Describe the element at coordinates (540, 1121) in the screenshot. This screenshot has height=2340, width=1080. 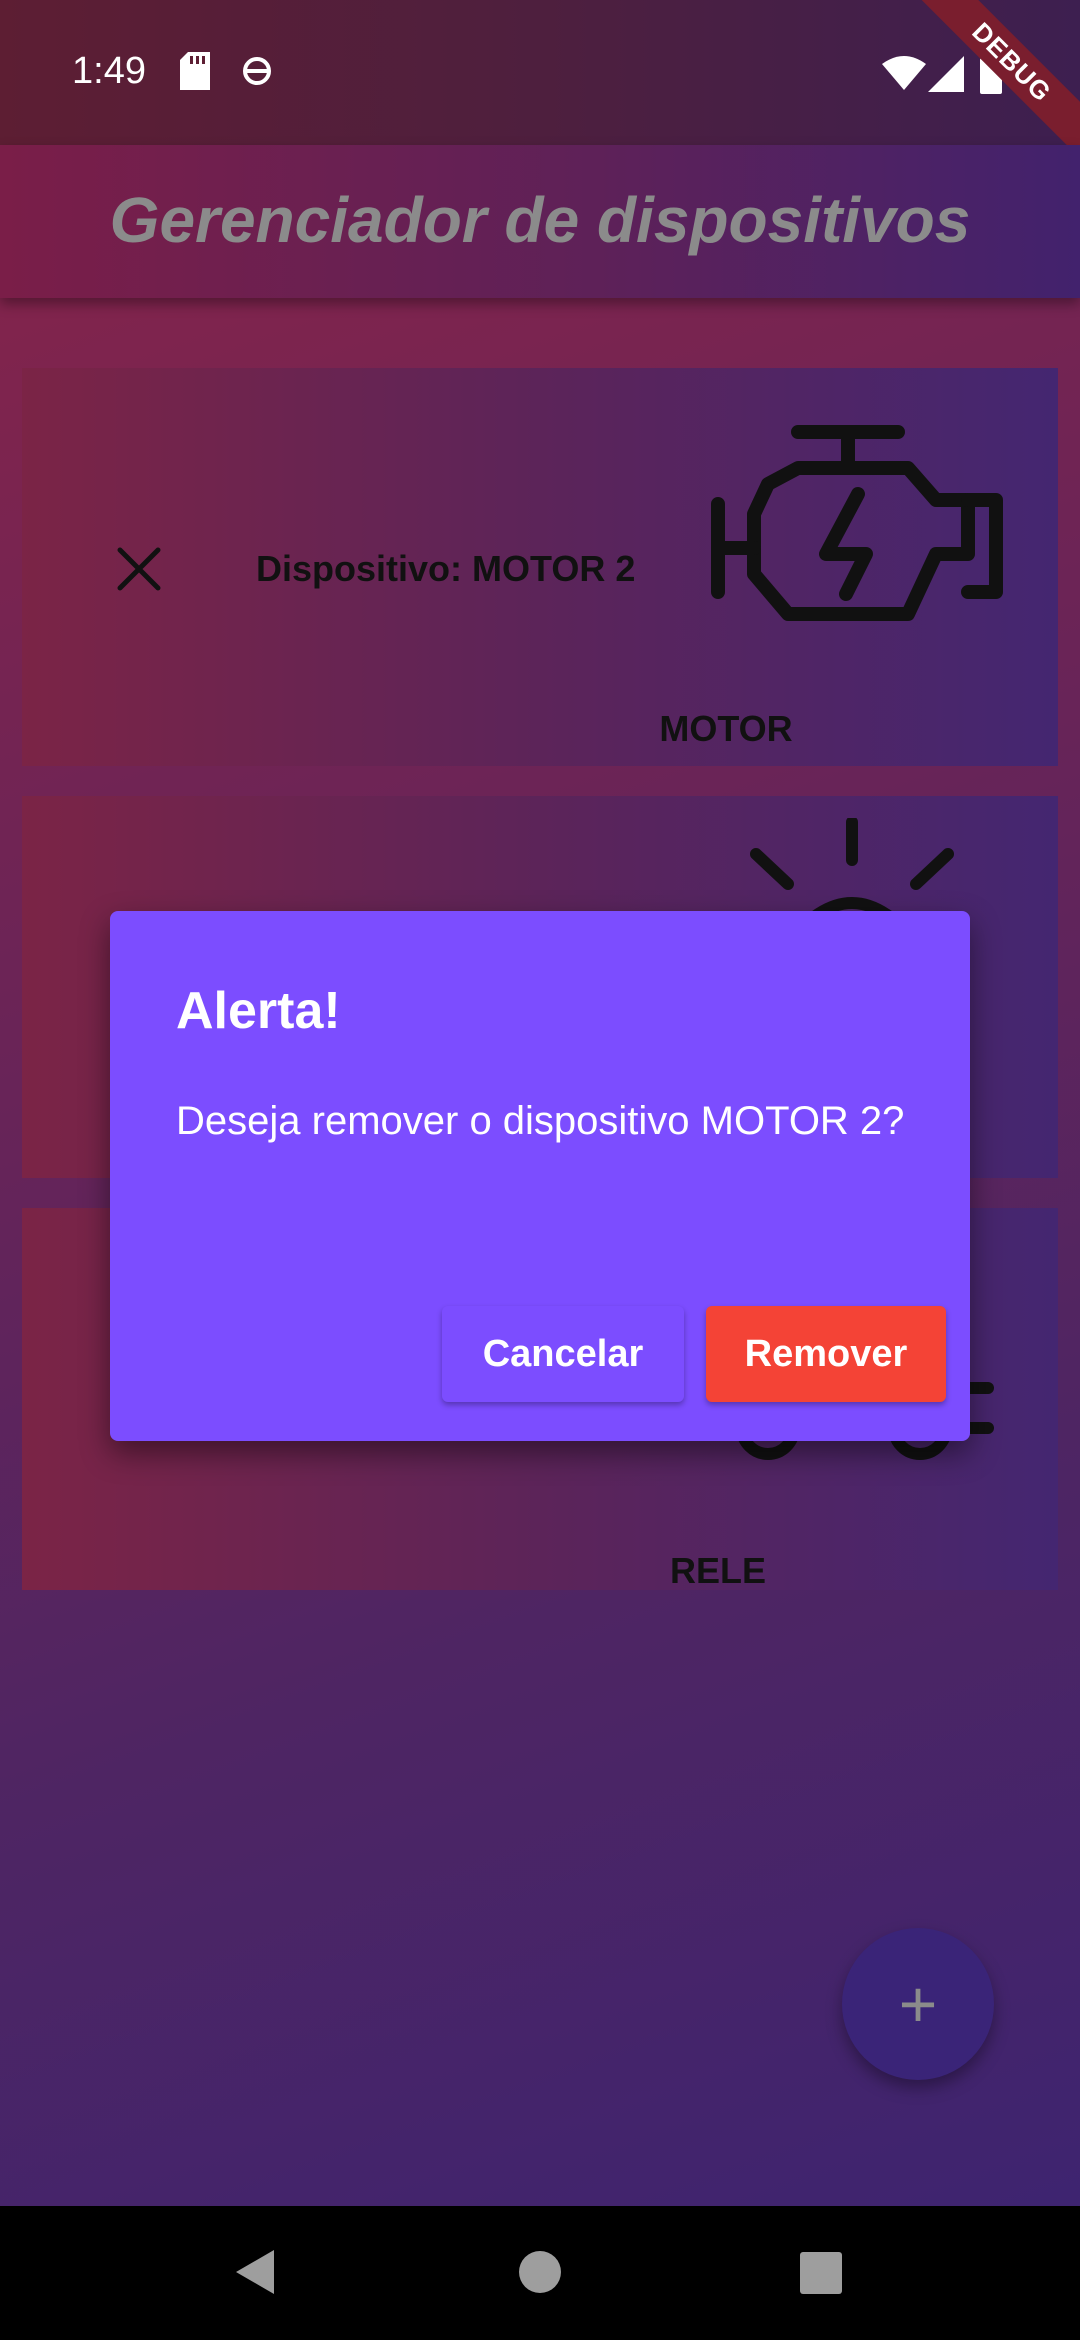
I see `dialog-message: Deseja remover o dispositivo MOTOR 2?` at that location.